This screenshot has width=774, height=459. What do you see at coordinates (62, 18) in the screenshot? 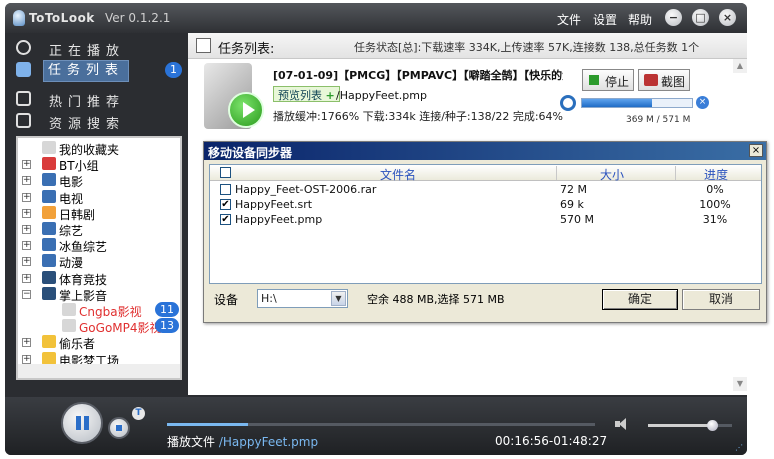
I see `app-title: ToToLook` at bounding box center [62, 18].